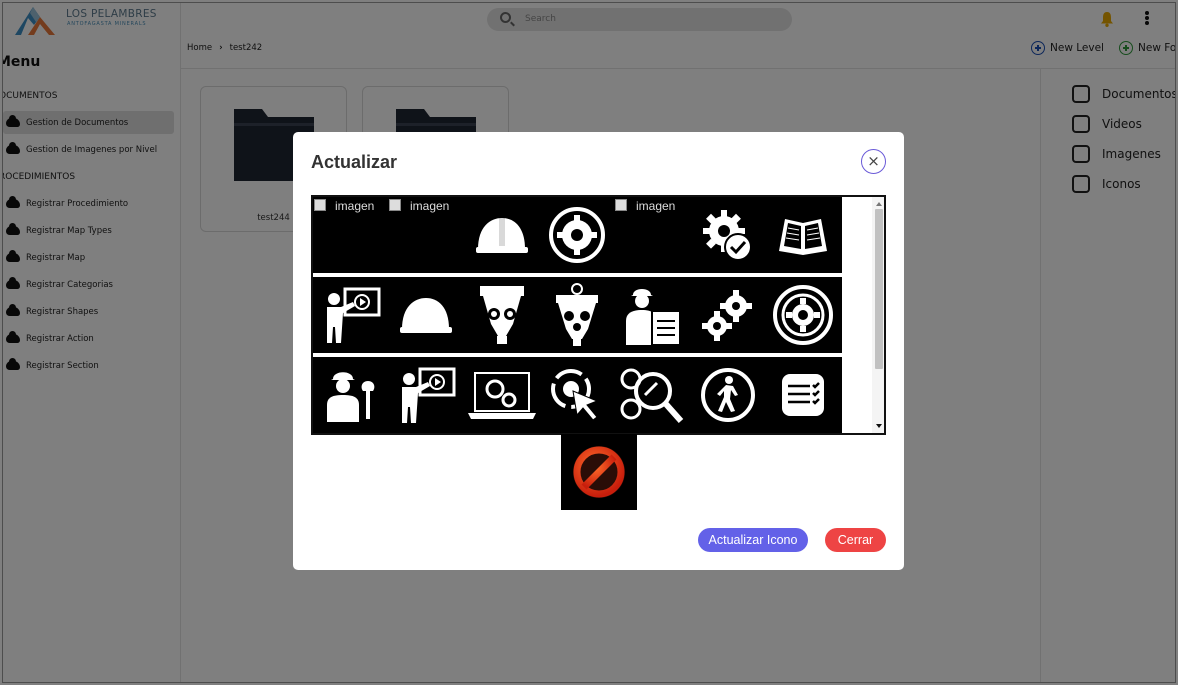  Describe the element at coordinates (727, 315) in the screenshot. I see `gears-icon` at that location.